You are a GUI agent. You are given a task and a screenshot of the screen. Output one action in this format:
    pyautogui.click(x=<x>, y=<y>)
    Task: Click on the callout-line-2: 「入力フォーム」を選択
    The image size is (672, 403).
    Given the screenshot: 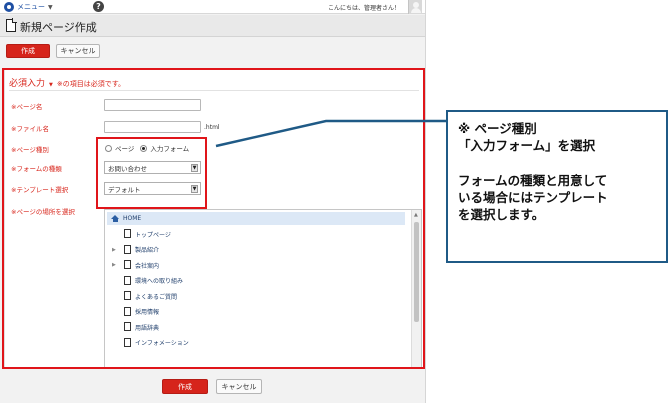 What is the action you would take?
    pyautogui.click(x=527, y=145)
    